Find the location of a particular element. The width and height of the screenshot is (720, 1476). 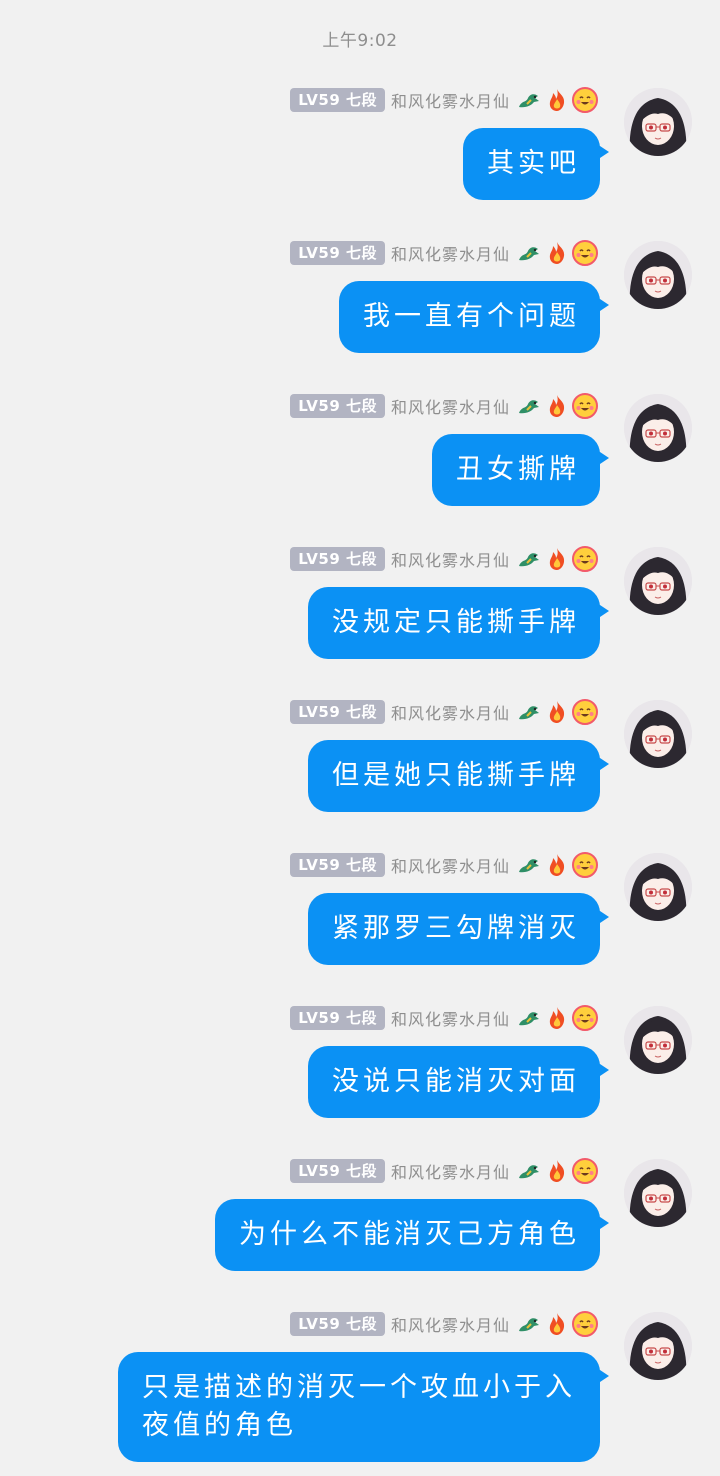

message-bubble: 紧那罗三勾牌消灭 is located at coordinates (458, 929).